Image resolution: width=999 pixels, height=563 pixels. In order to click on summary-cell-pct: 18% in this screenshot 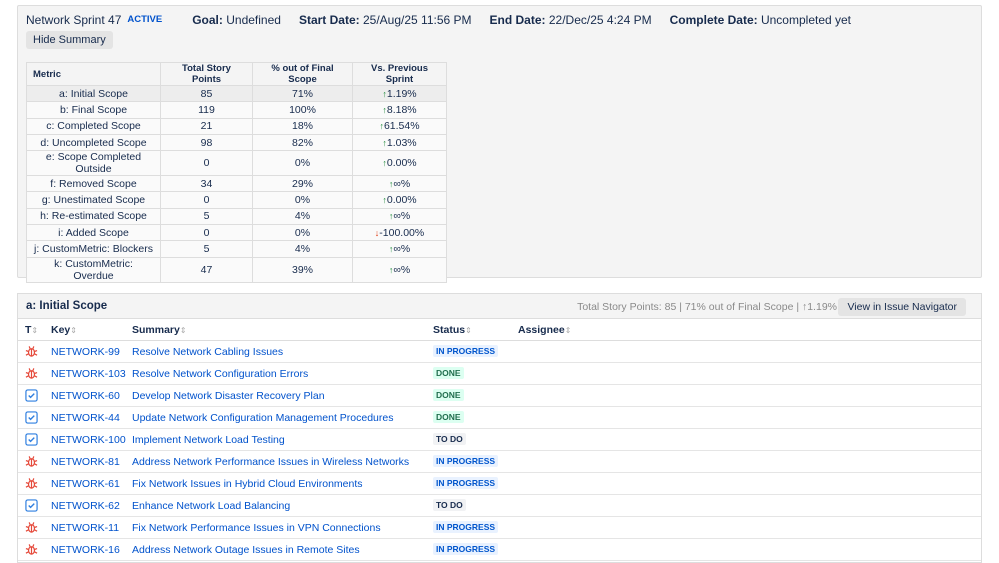, I will do `click(302, 126)`.